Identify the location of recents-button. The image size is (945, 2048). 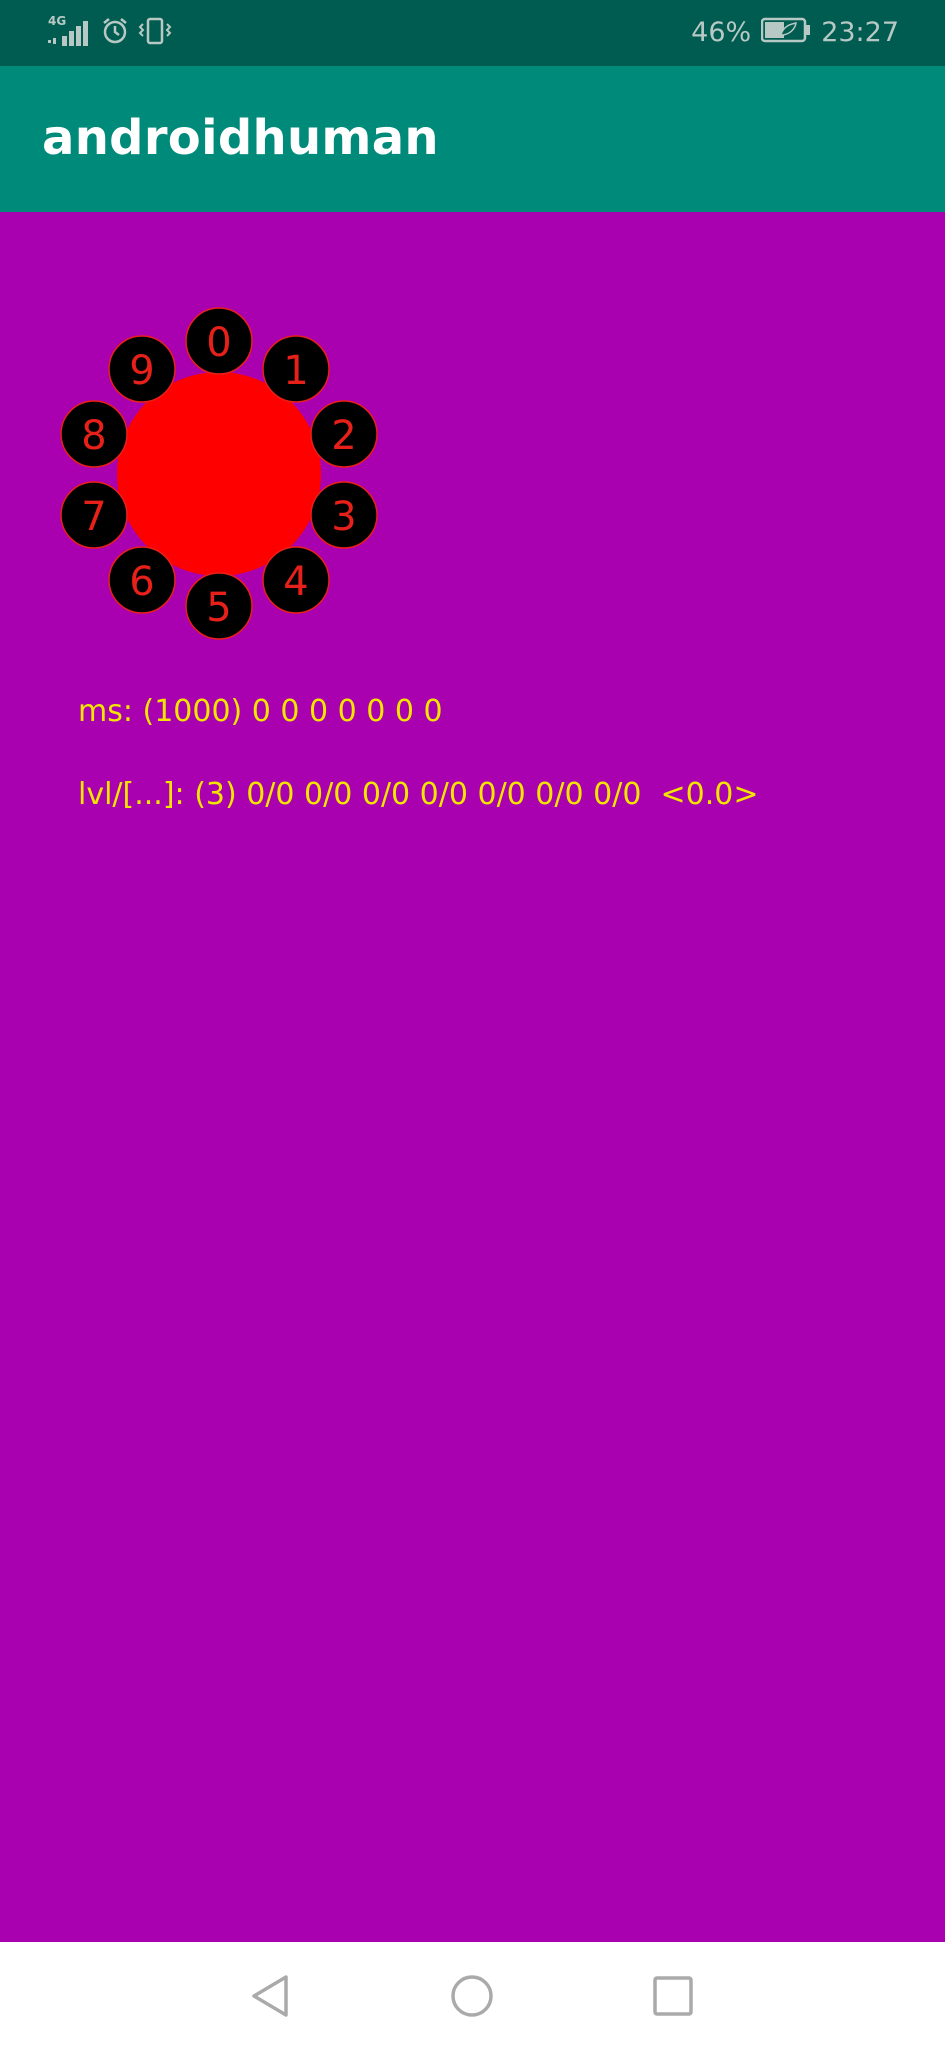
(673, 1996).